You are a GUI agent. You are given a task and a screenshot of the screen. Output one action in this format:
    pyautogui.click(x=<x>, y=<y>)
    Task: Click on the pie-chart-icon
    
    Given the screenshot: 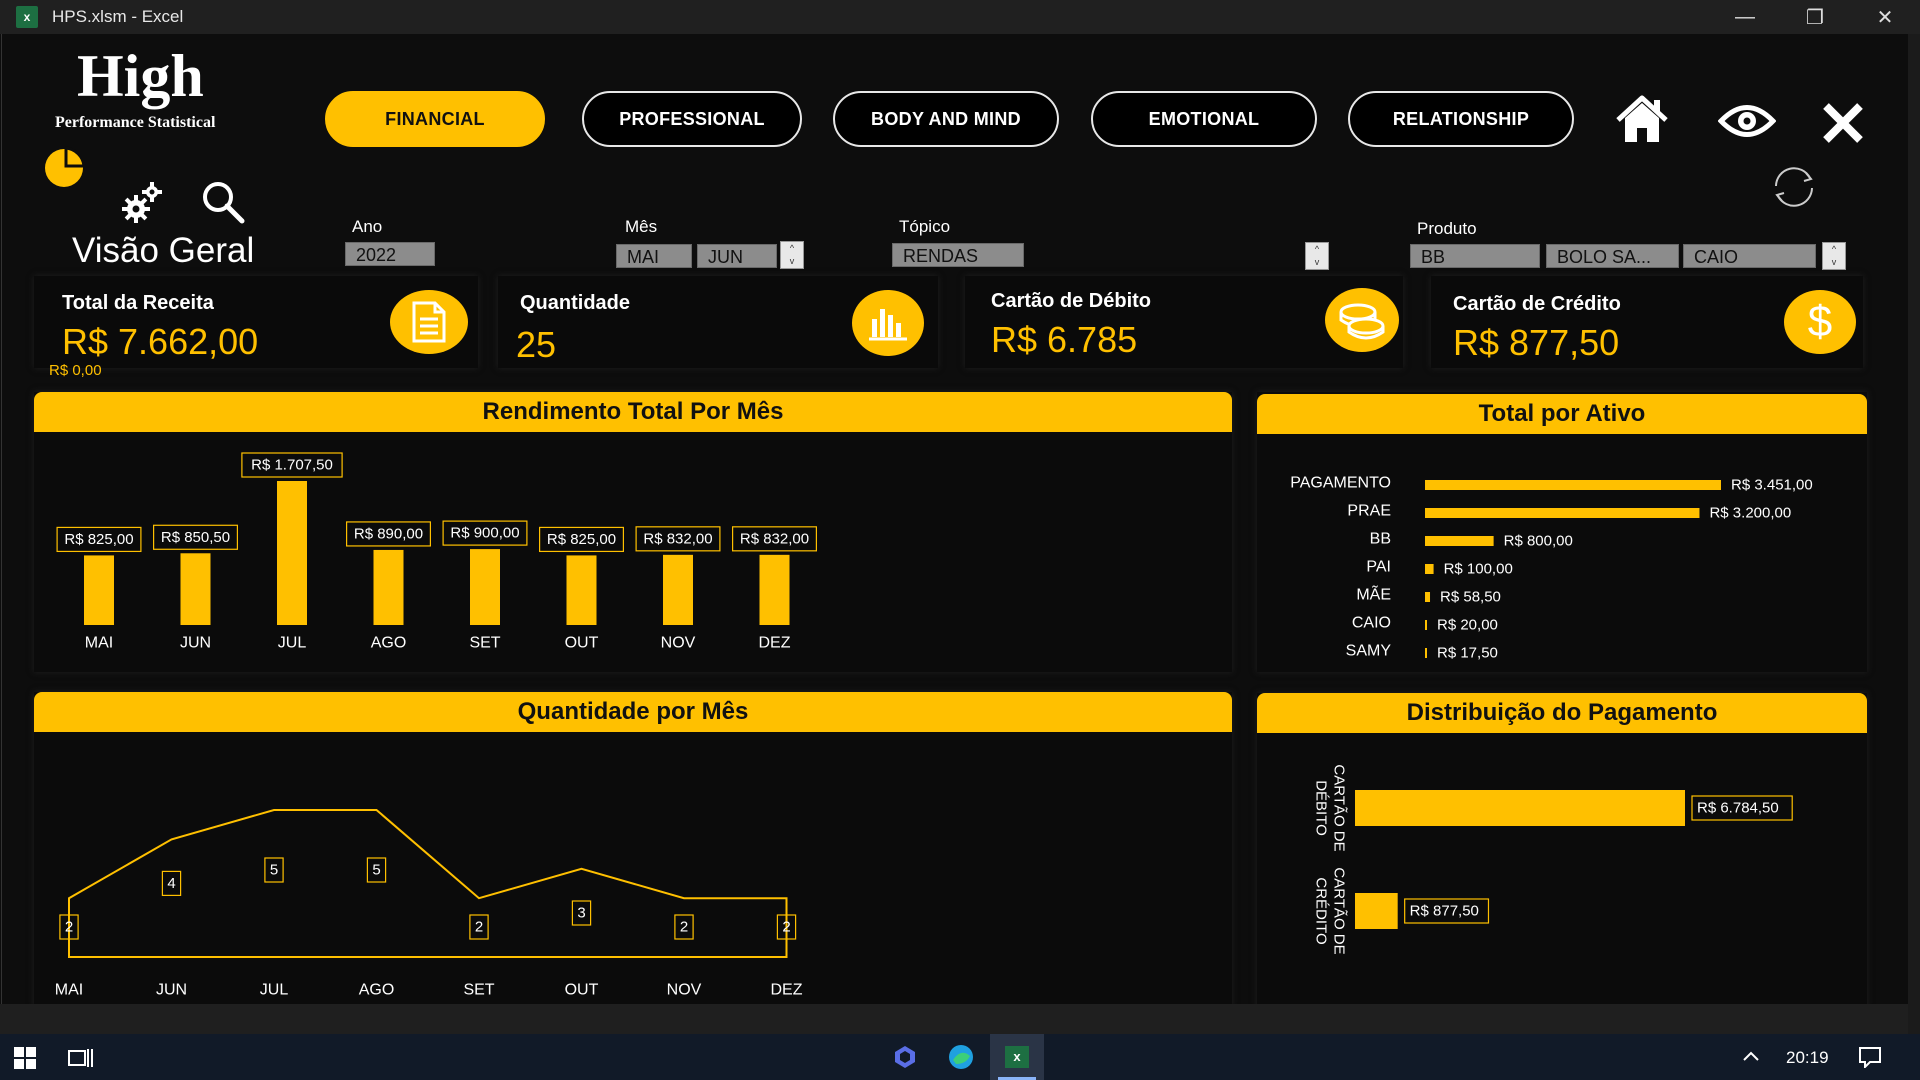 What is the action you would take?
    pyautogui.click(x=64, y=168)
    